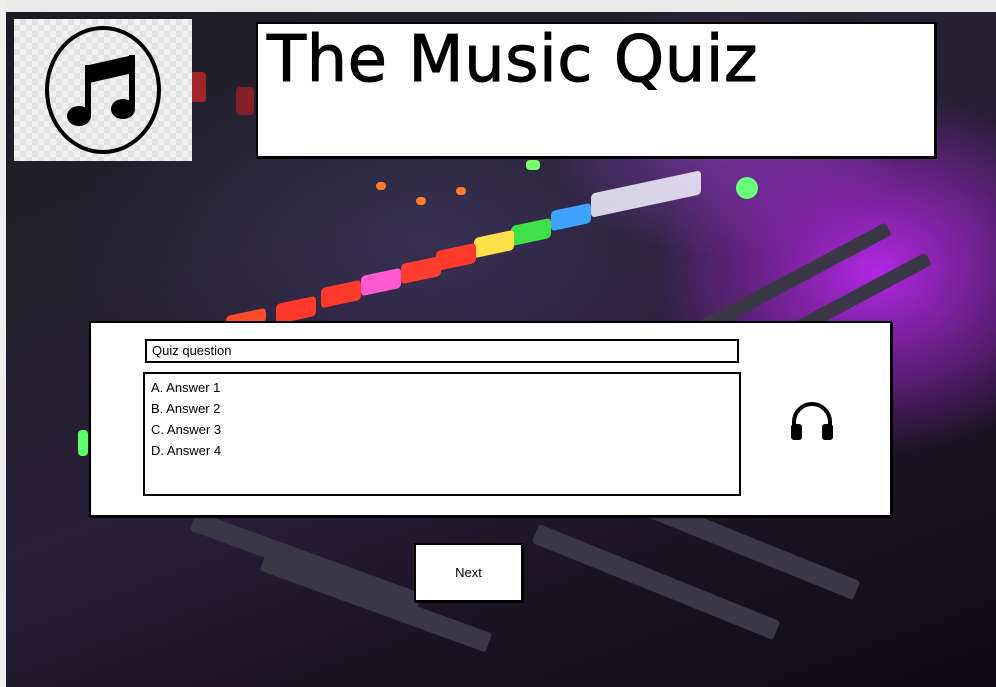  Describe the element at coordinates (498, 6) in the screenshot. I see `window-top-edge` at that location.